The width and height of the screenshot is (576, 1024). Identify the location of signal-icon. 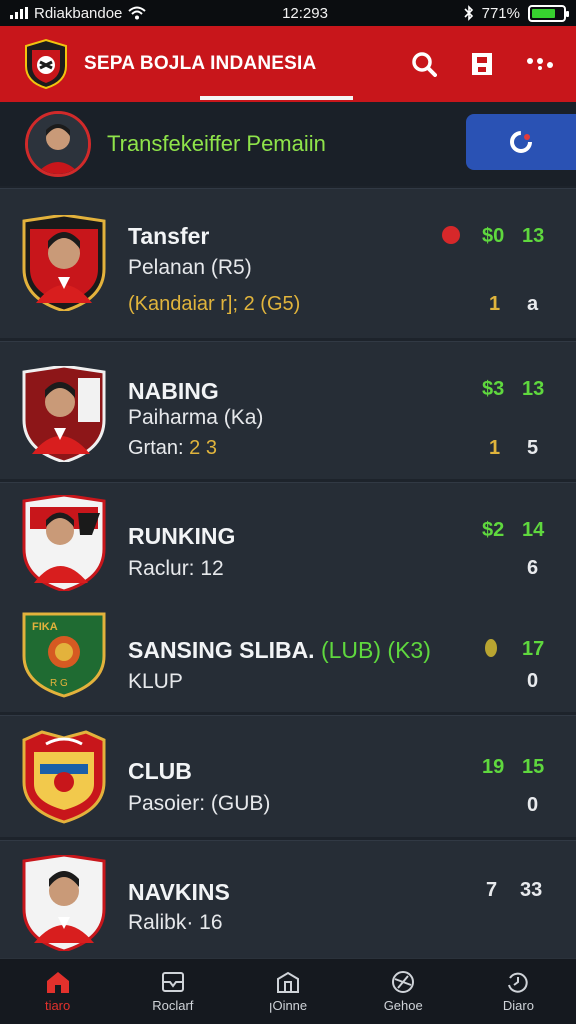
(19, 13).